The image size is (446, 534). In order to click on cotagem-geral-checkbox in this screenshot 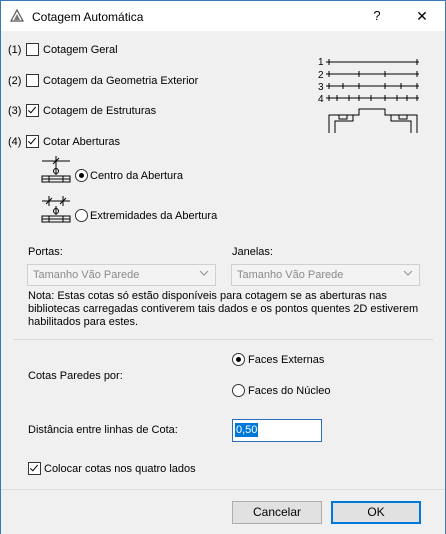, I will do `click(32, 49)`.